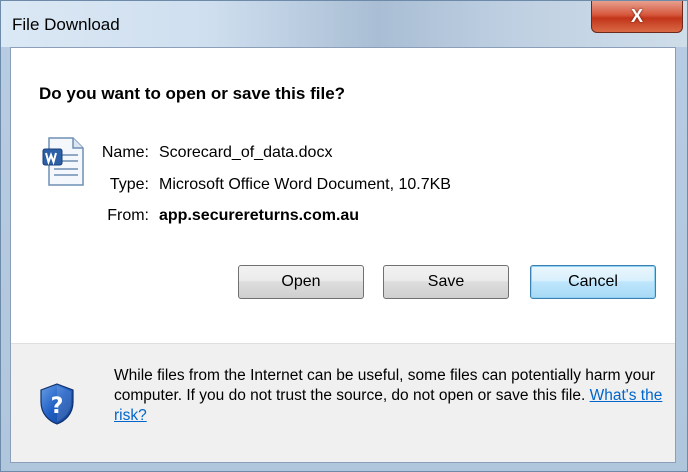 The image size is (688, 472). What do you see at coordinates (446, 282) in the screenshot?
I see `save-button: Save` at bounding box center [446, 282].